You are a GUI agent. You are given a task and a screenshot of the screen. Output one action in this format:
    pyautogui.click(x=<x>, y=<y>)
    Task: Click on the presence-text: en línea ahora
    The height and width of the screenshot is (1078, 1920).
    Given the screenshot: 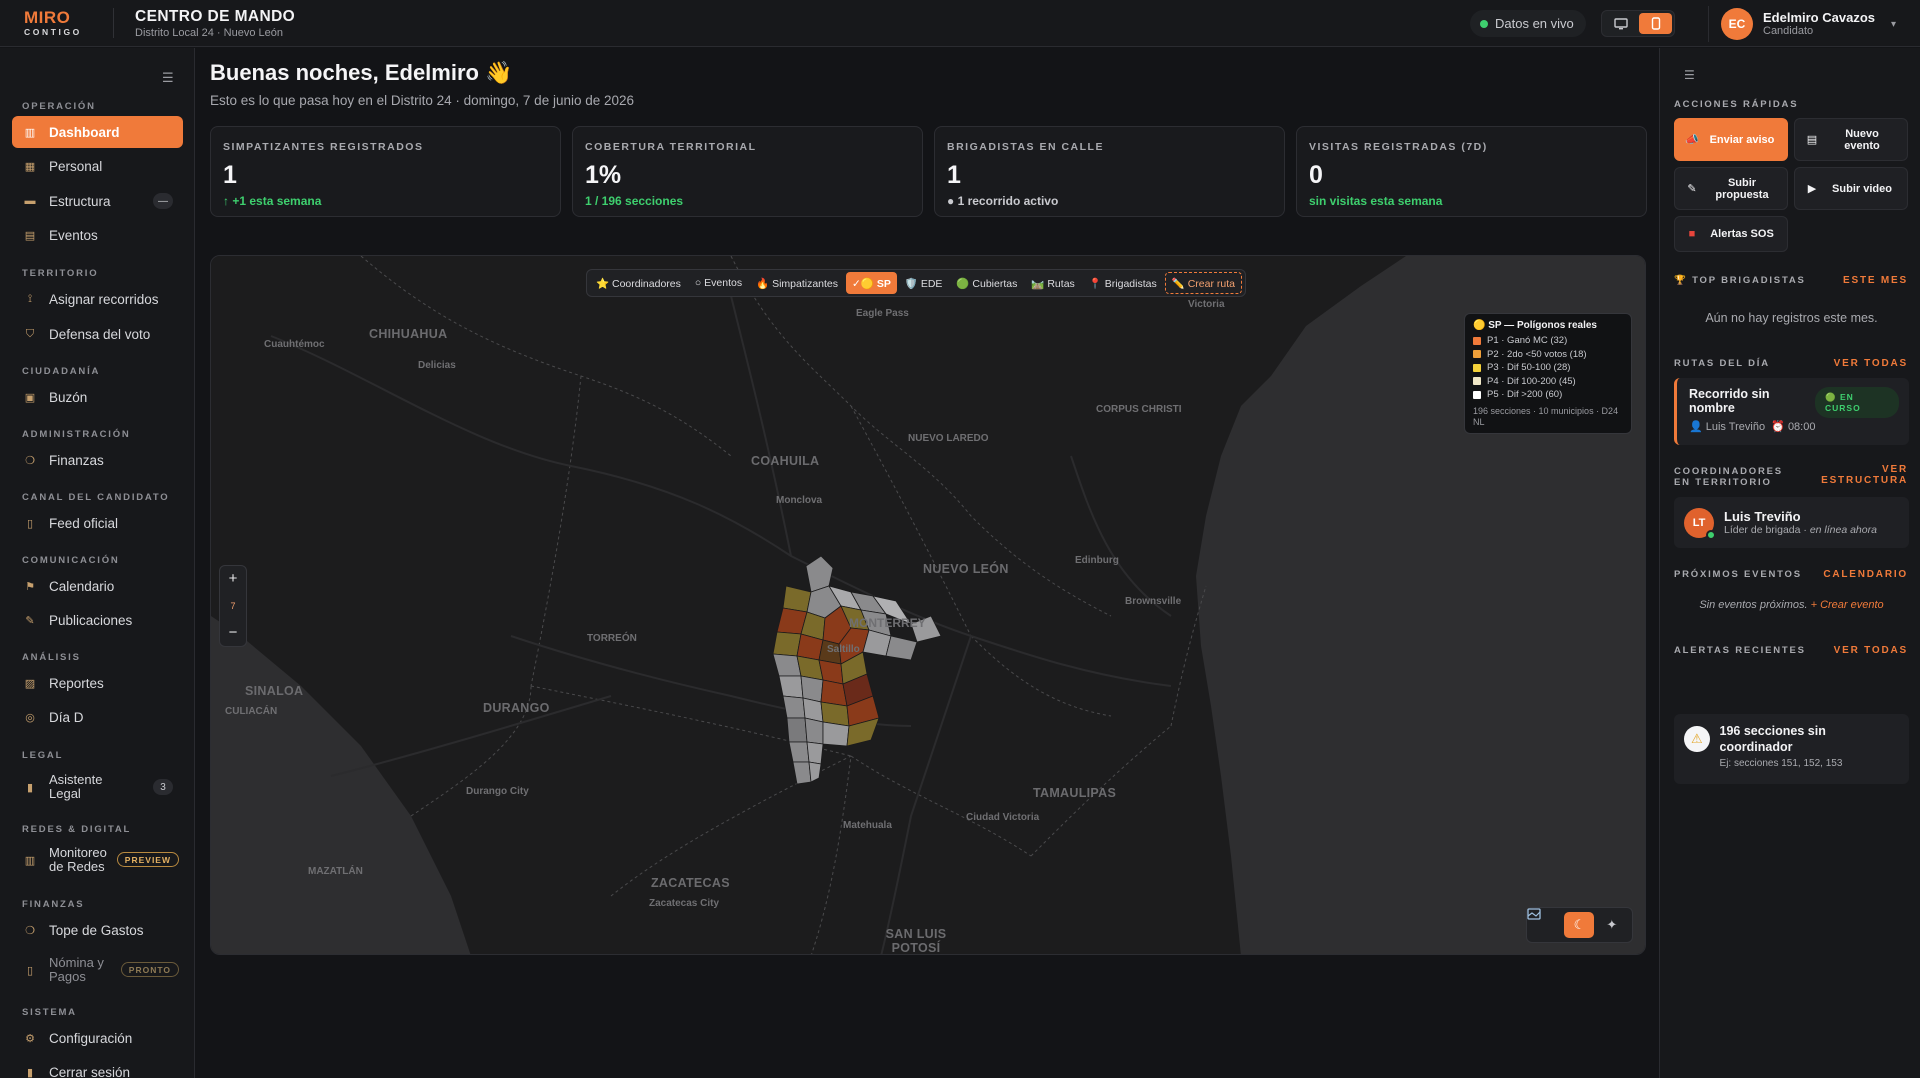 What is the action you would take?
    pyautogui.click(x=1843, y=529)
    